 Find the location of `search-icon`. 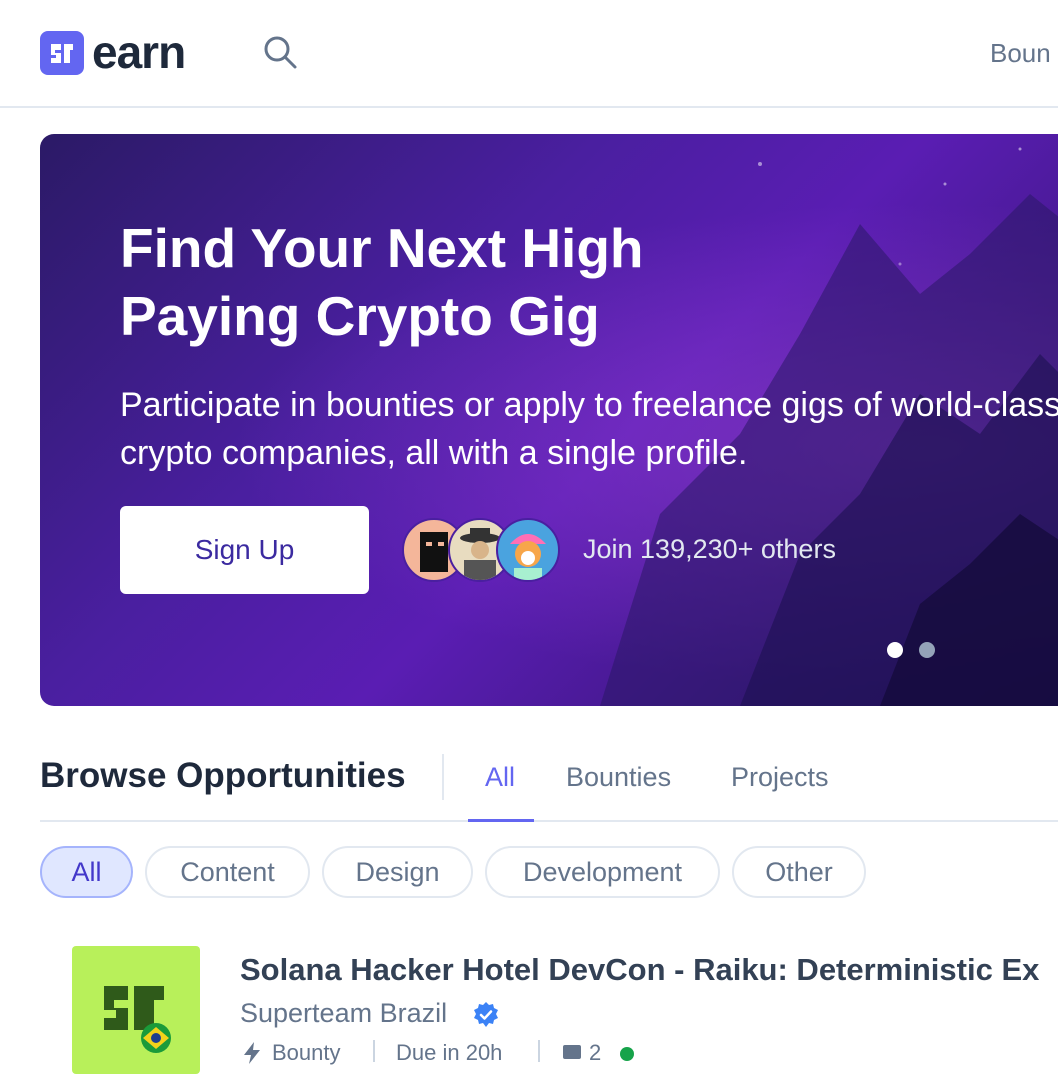

search-icon is located at coordinates (280, 52).